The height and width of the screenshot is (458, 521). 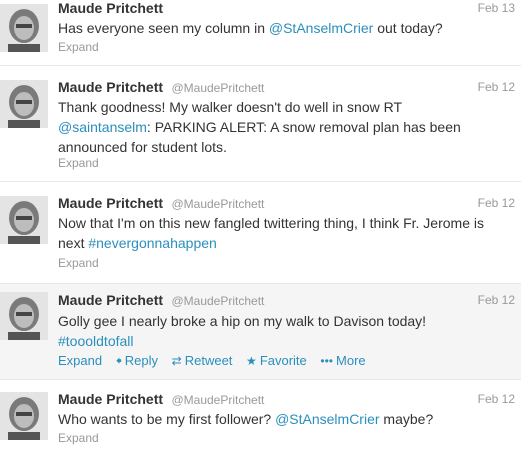 I want to click on tweet-actions: Expand 🠸 Reply ⇄ Retweet ★ Favorite ••• More, so click(x=217, y=362).